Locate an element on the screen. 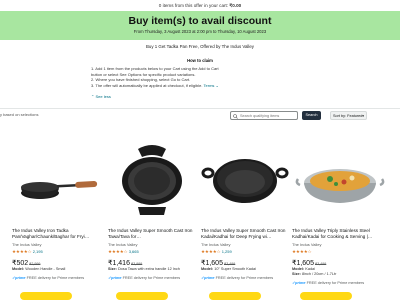  product-price: ₹502₹2,999 is located at coordinates (26, 263).